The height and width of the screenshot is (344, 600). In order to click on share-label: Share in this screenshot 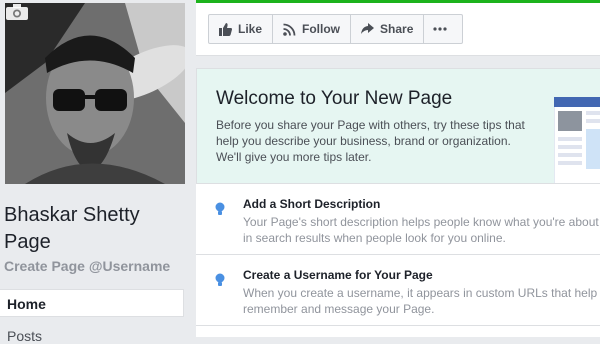, I will do `click(397, 29)`.